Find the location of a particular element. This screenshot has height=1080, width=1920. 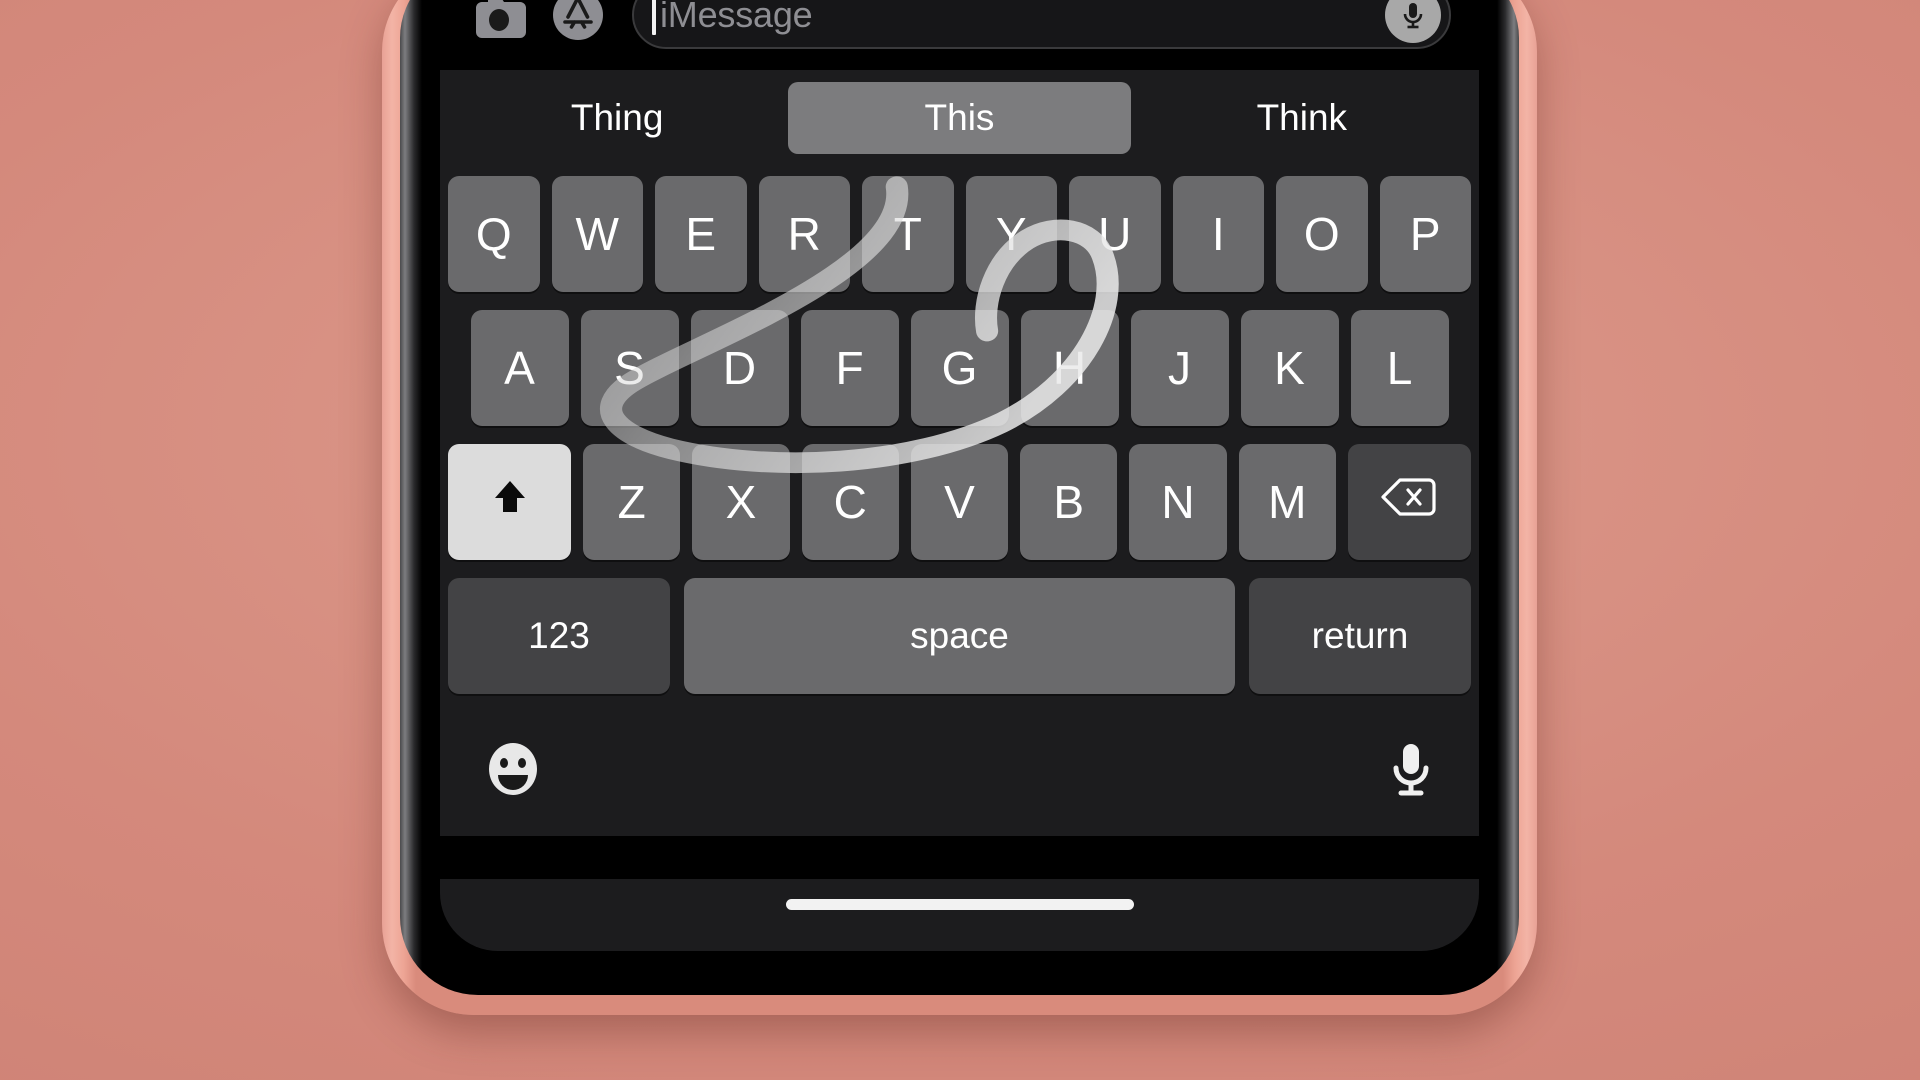

key-a: A is located at coordinates (519, 368).